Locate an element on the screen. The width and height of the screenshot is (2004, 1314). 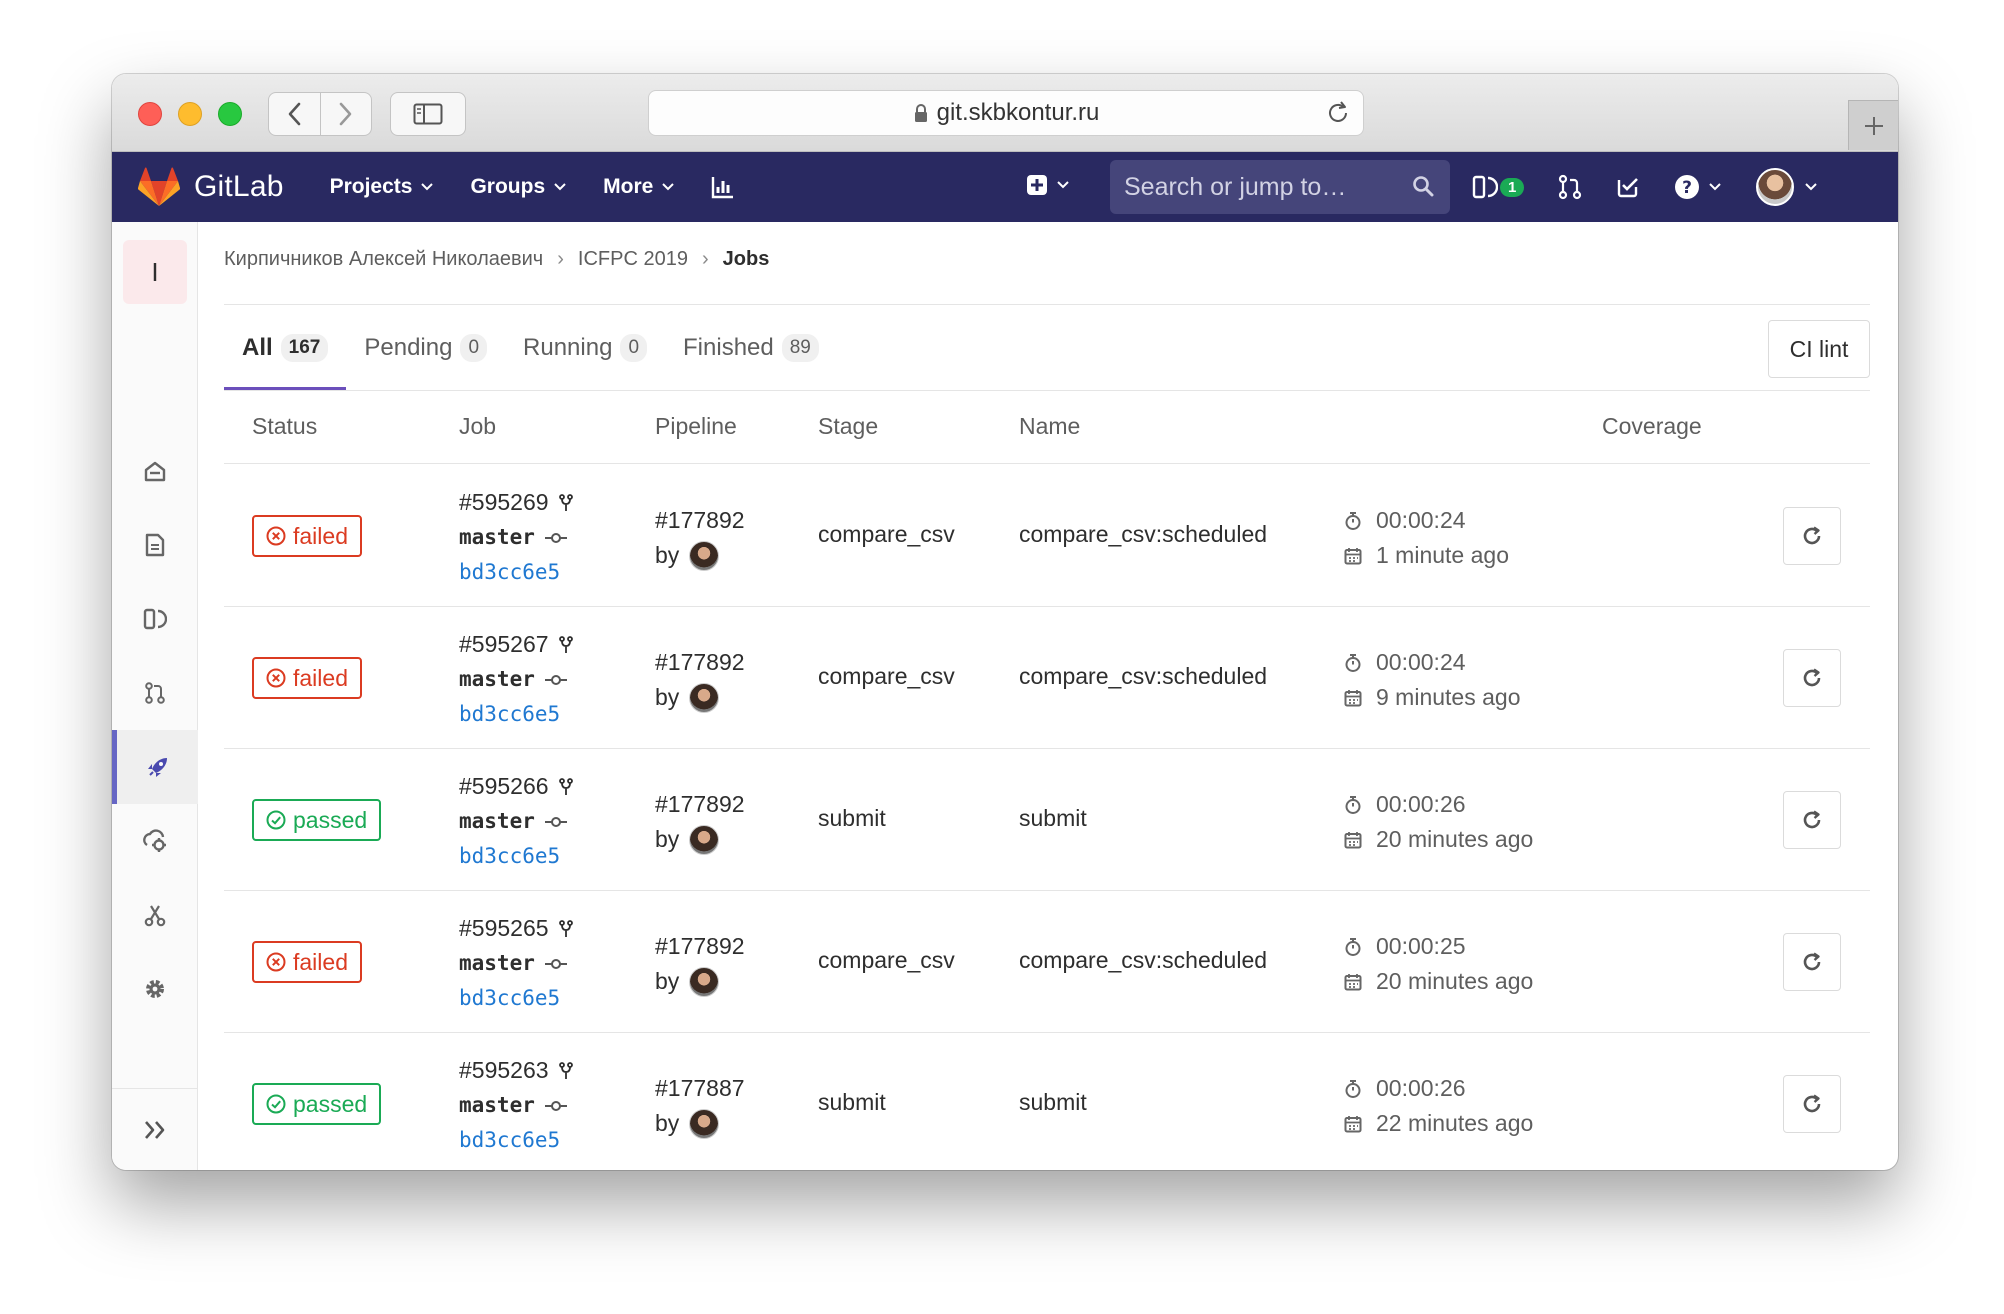
rocket-icon is located at coordinates (157, 767).